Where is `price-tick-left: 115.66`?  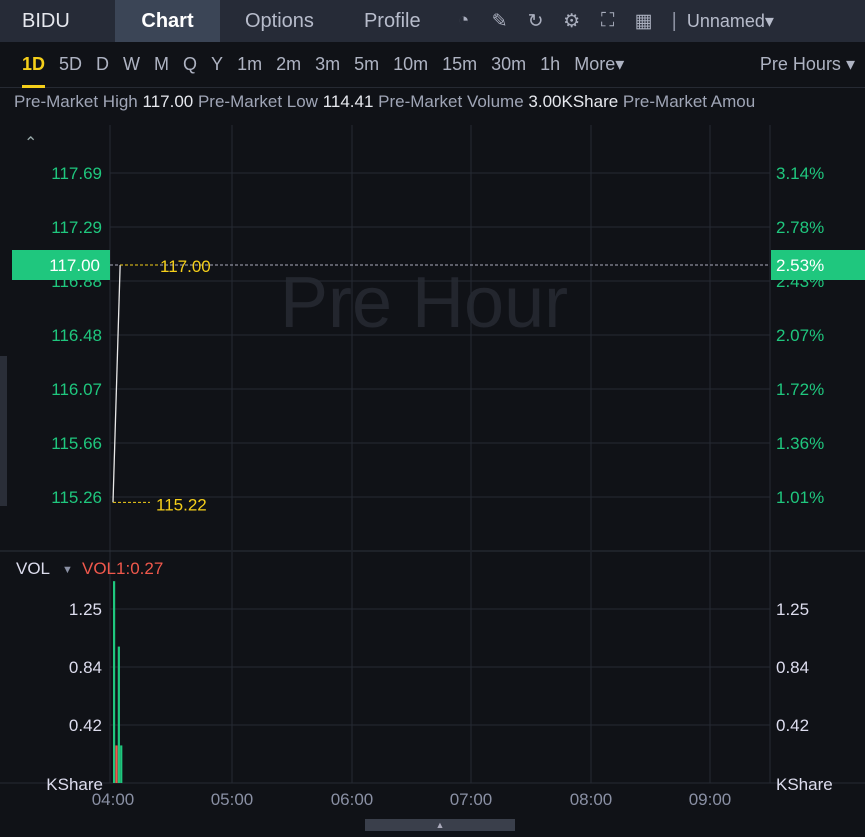 price-tick-left: 115.66 is located at coordinates (76, 443).